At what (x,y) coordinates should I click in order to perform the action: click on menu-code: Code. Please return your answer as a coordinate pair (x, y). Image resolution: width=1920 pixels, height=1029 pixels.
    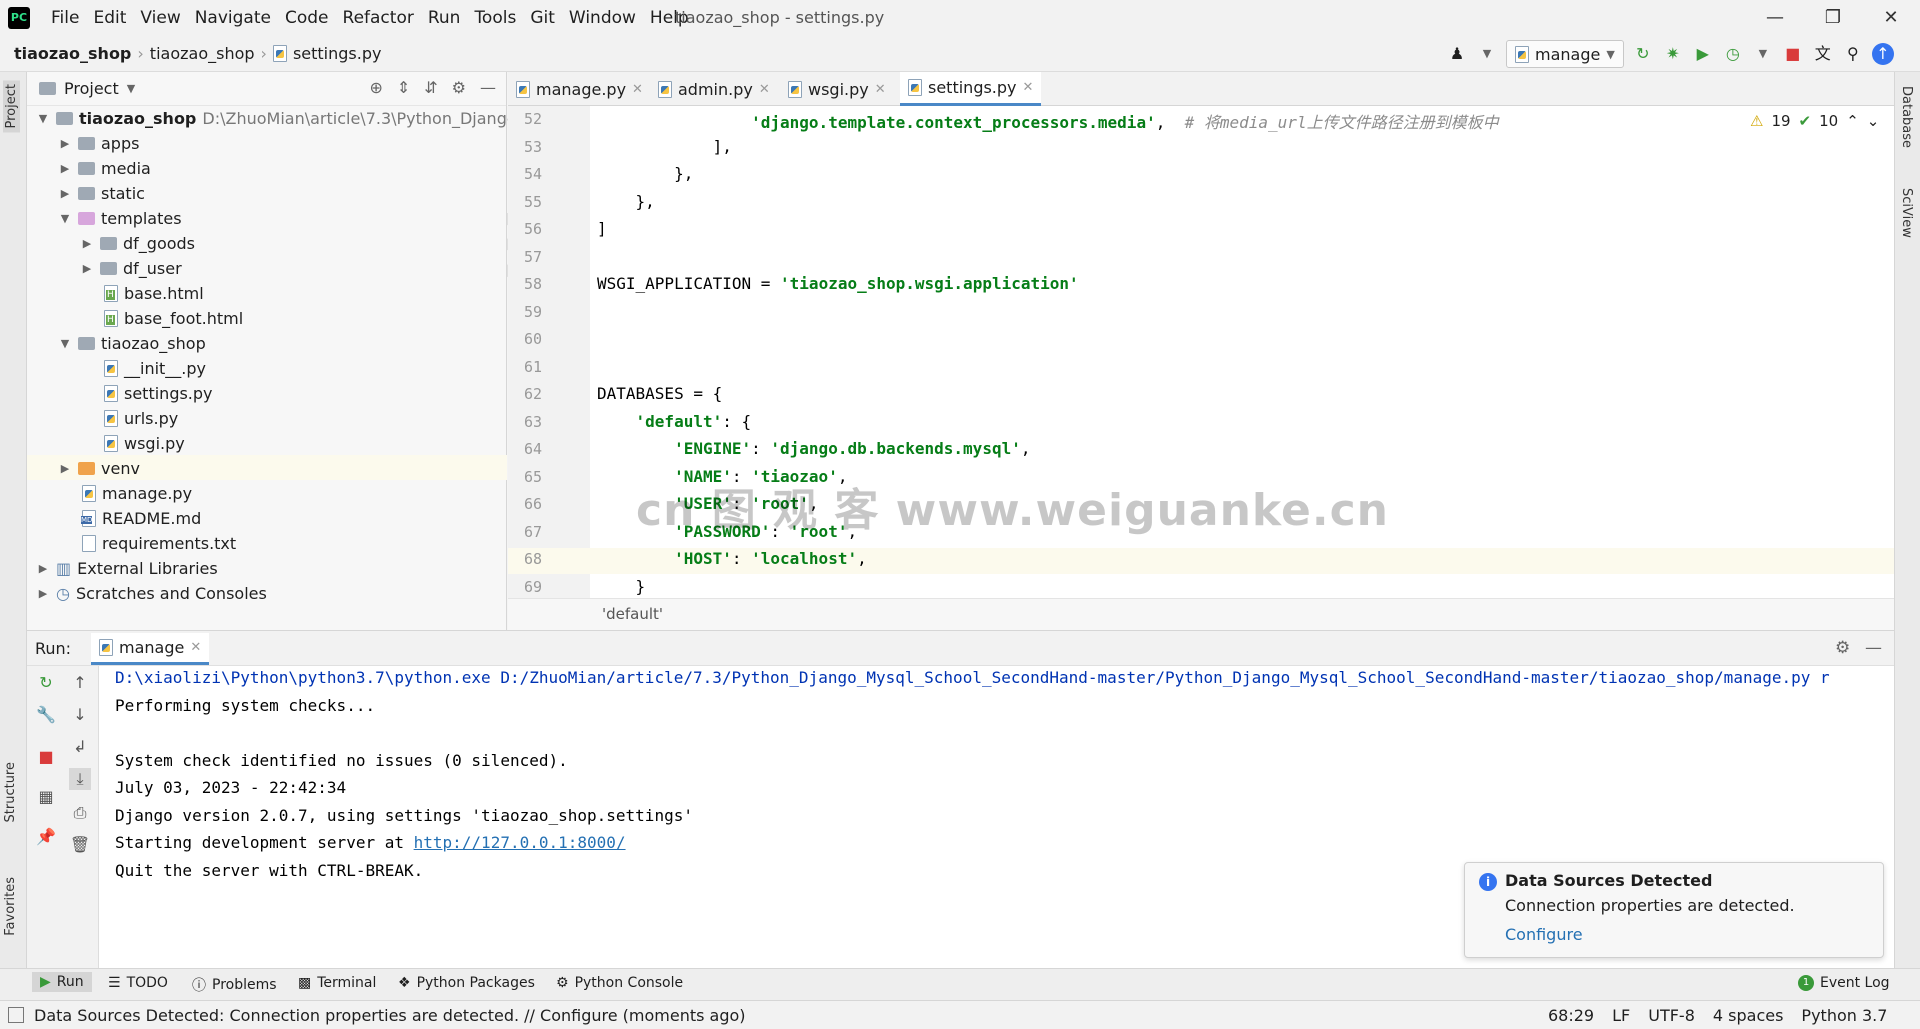
    Looking at the image, I should click on (307, 18).